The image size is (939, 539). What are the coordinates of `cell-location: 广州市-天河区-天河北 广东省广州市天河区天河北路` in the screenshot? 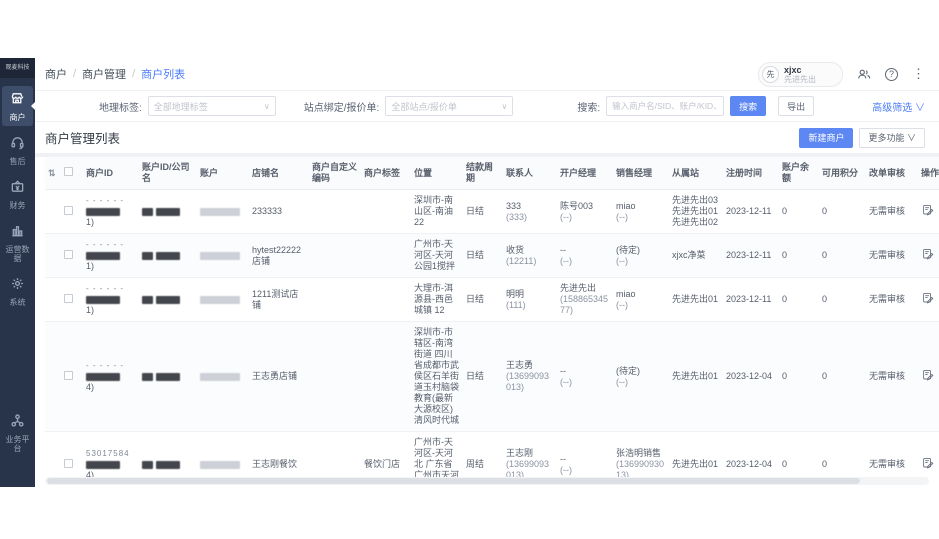 It's located at (437, 454).